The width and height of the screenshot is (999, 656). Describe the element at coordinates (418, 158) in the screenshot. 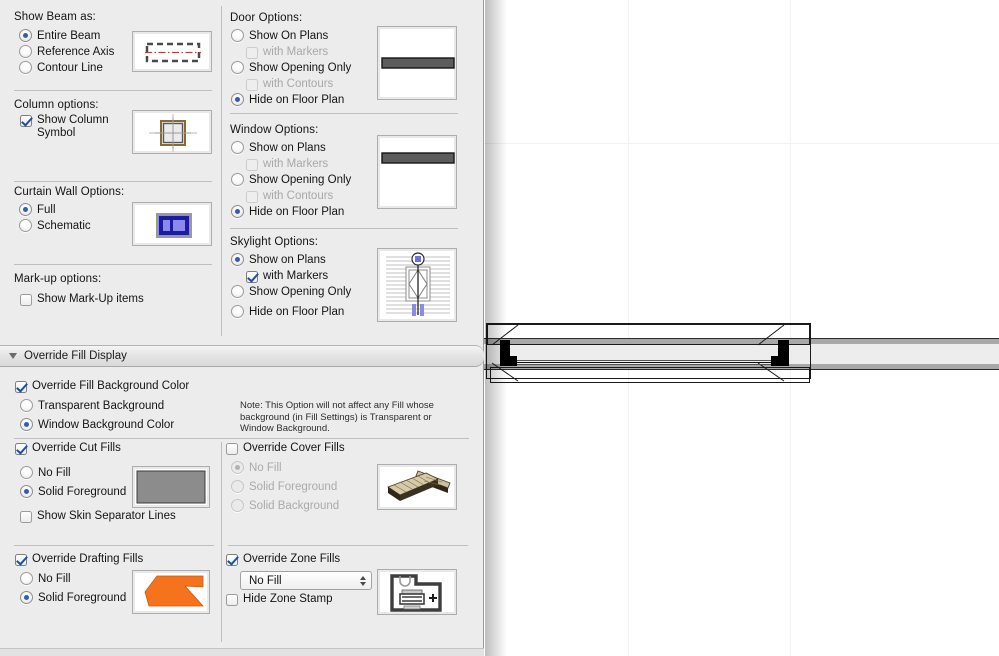

I see `window-preview-graphic` at that location.